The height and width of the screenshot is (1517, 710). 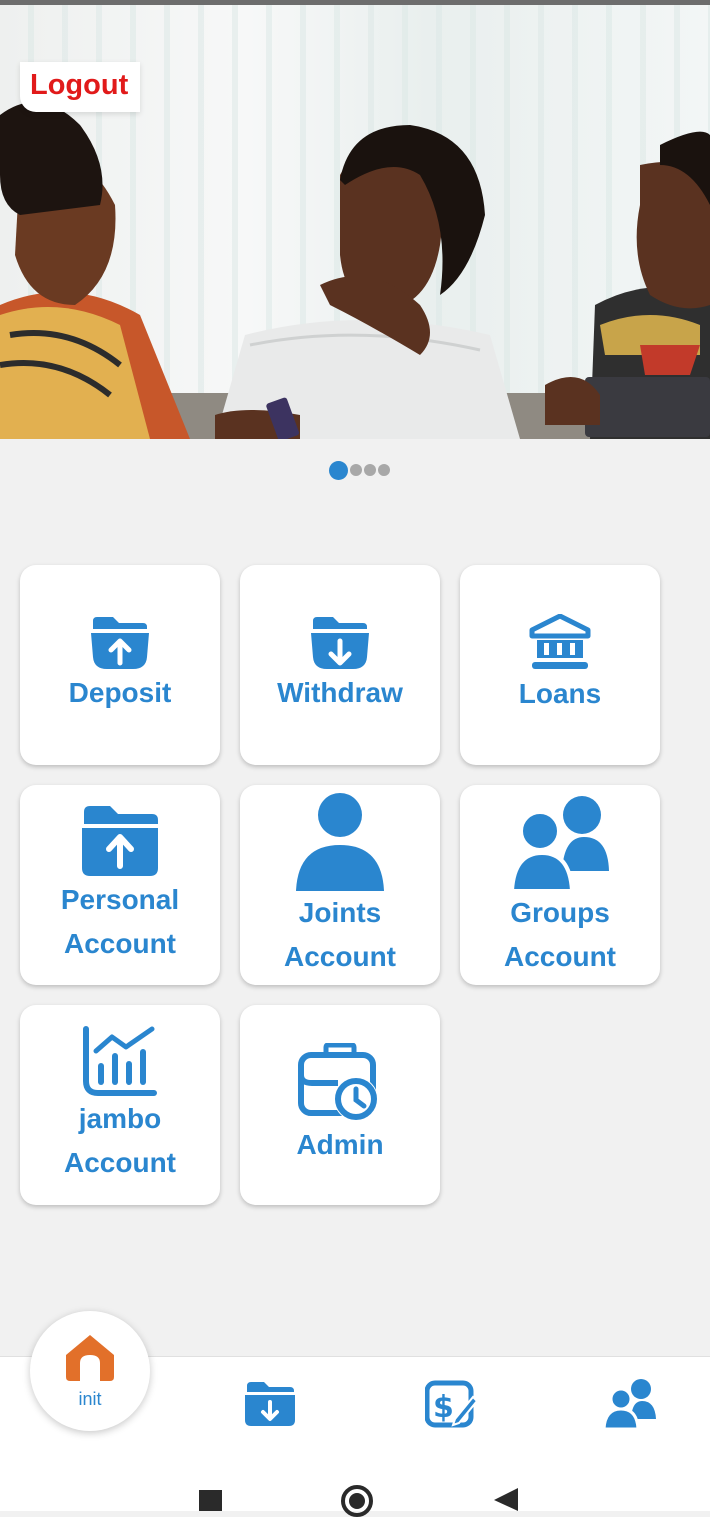 What do you see at coordinates (340, 1144) in the screenshot?
I see `tile-label: Admin` at bounding box center [340, 1144].